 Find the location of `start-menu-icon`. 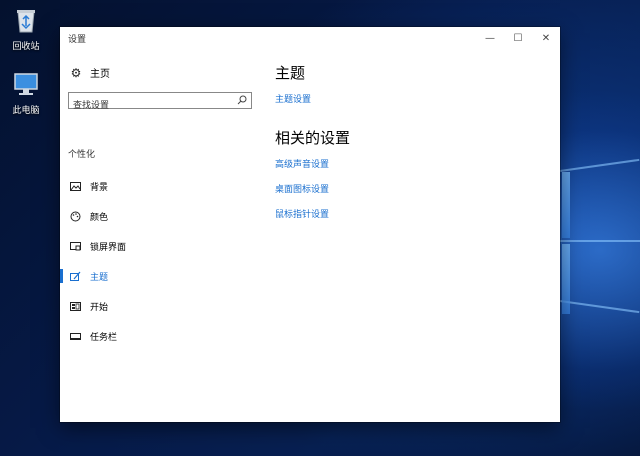

start-menu-icon is located at coordinates (75, 306).